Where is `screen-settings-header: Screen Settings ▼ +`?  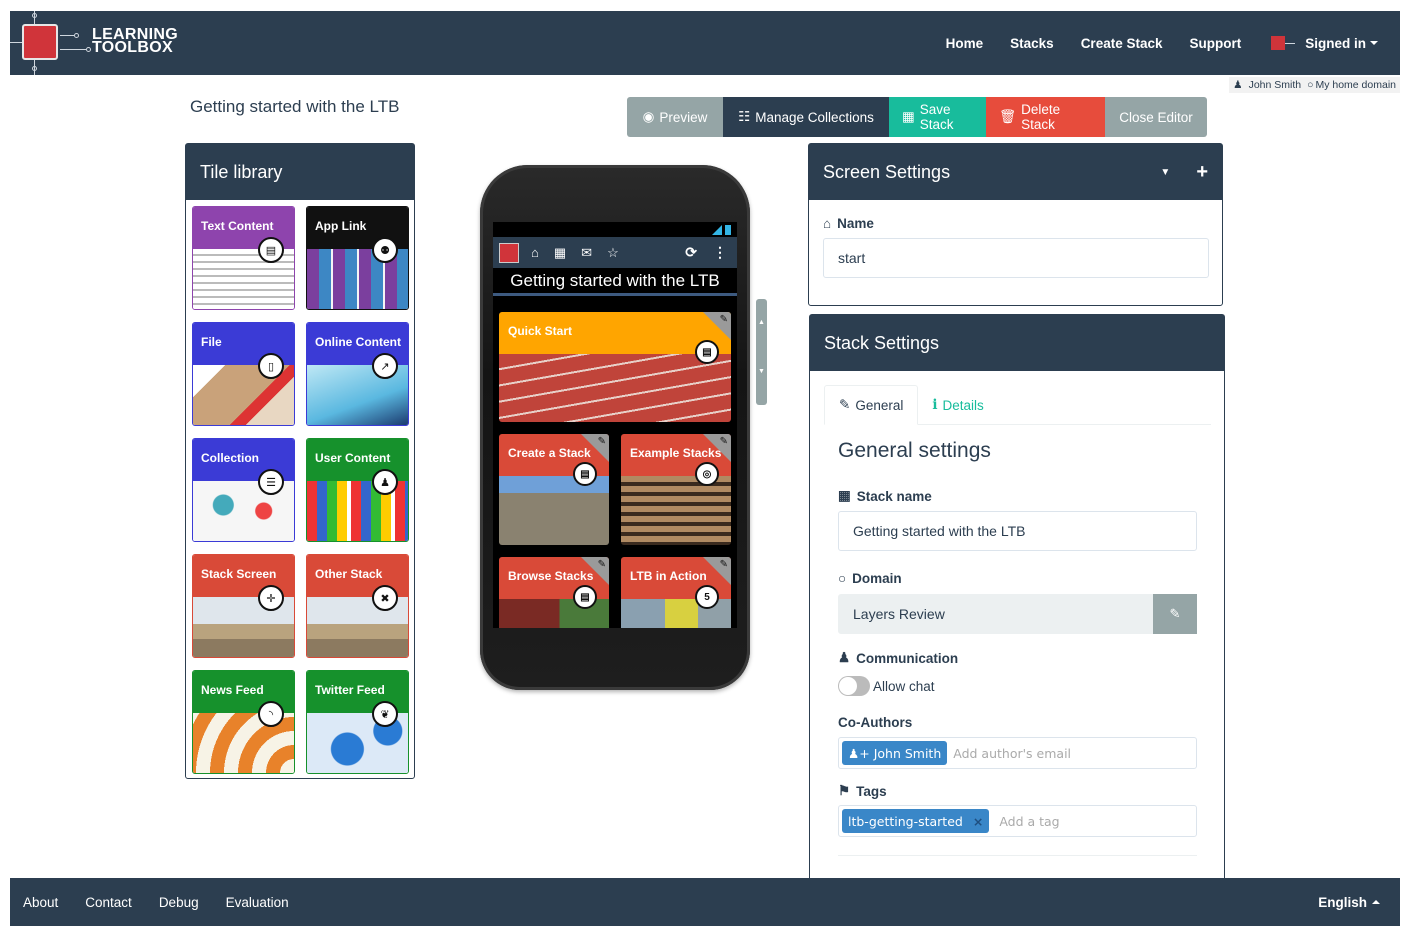
screen-settings-header: Screen Settings ▼ + is located at coordinates (1015, 172).